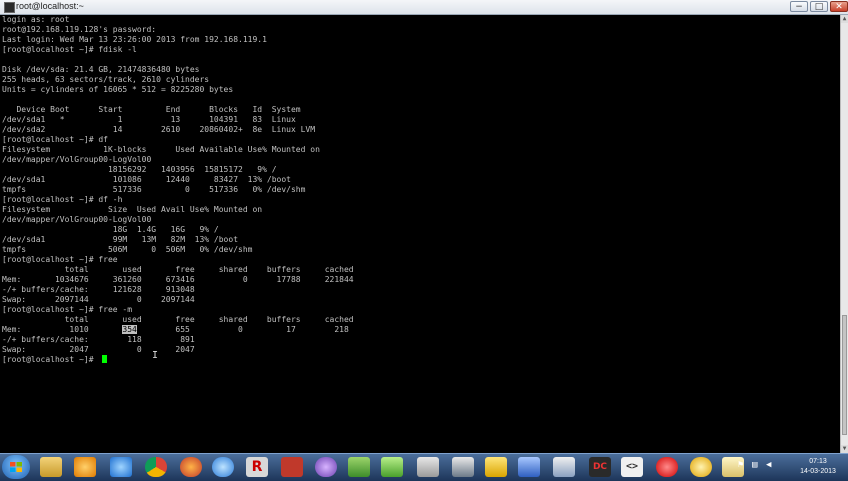 This screenshot has height=481, width=848. Describe the element at coordinates (799, 6) in the screenshot. I see `minimize-button: −` at that location.